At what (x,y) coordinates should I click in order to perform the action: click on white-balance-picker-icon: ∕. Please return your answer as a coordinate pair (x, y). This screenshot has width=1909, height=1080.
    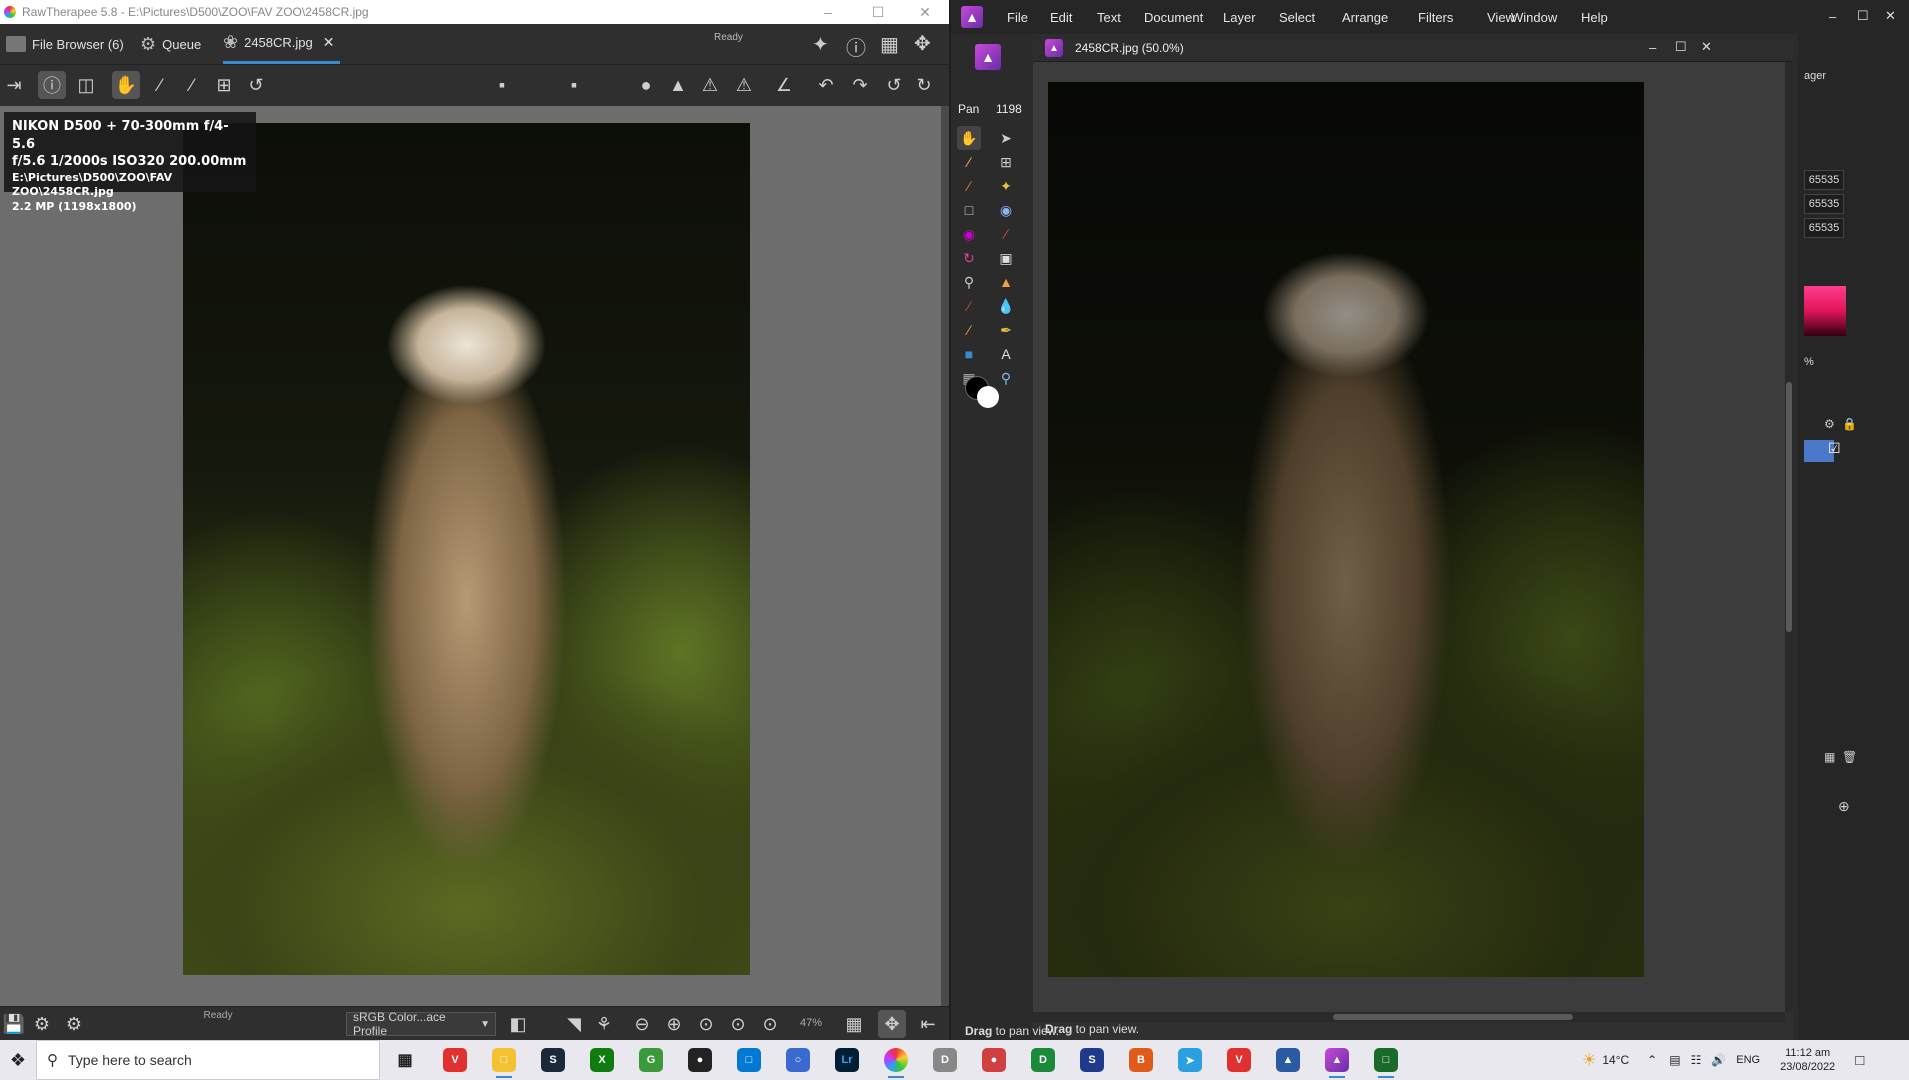
    Looking at the image, I should click on (160, 85).